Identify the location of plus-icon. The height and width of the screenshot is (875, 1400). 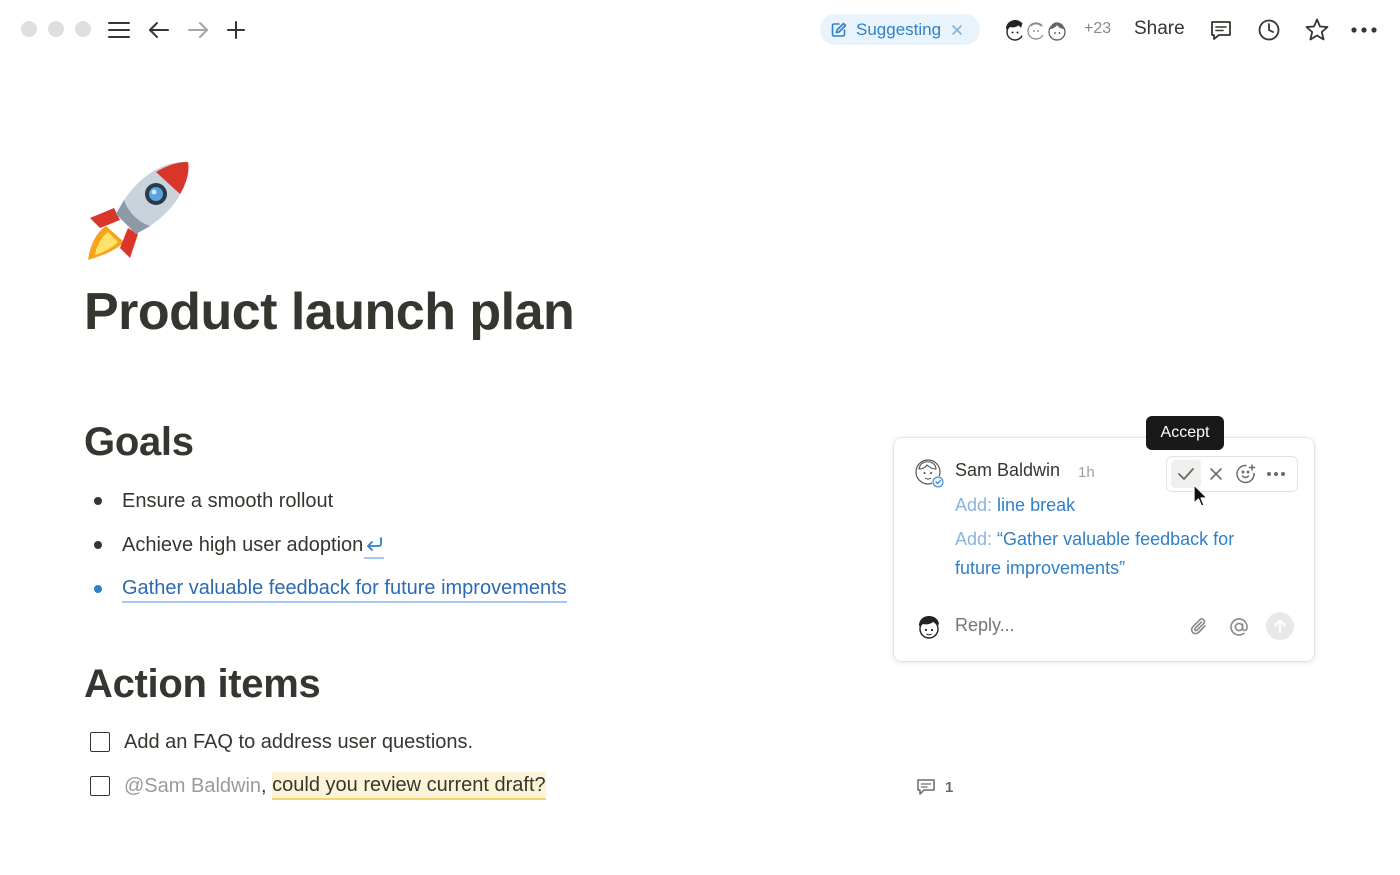
(236, 30).